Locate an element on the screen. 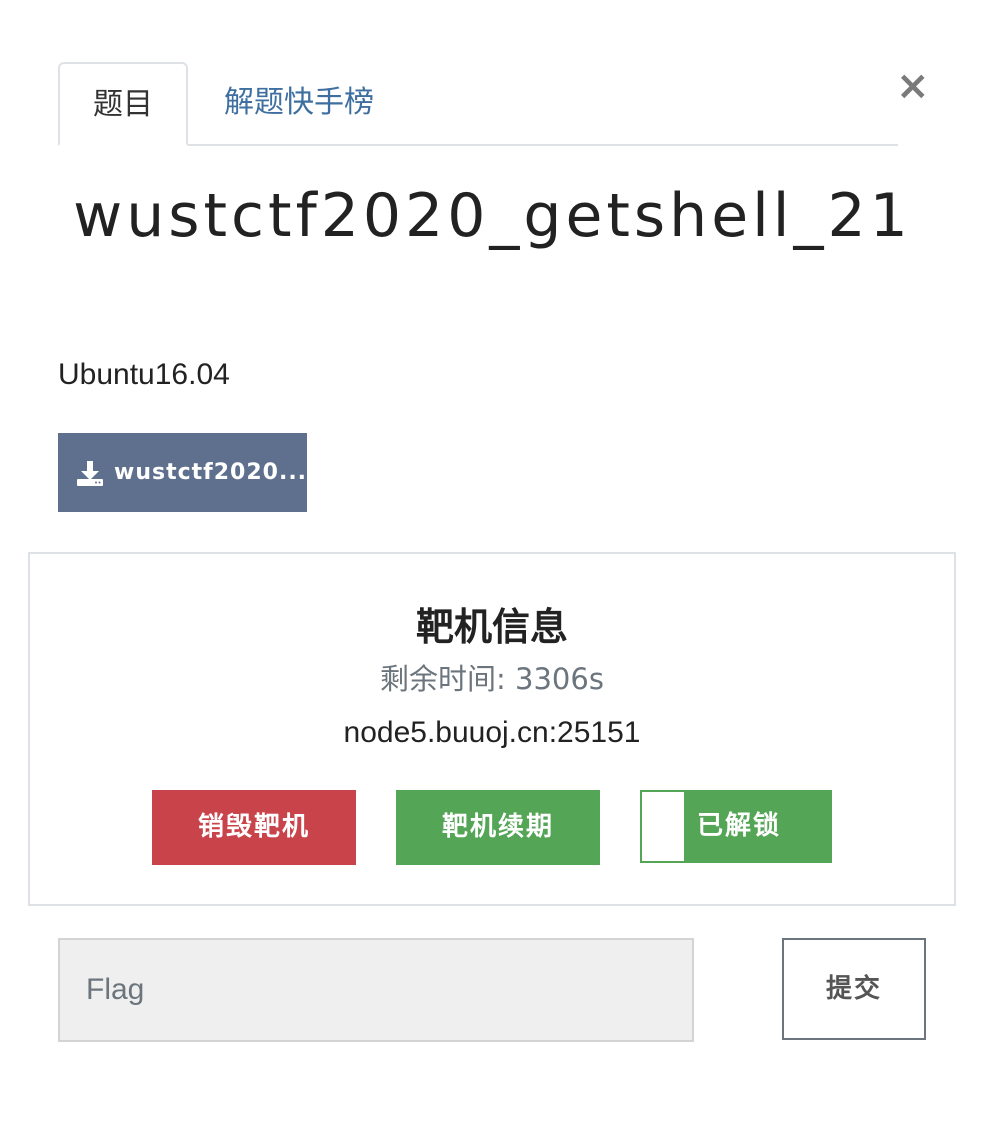 The image size is (985, 1128). tab-solver-leaderboard: 解题快手榜 is located at coordinates (299, 103).